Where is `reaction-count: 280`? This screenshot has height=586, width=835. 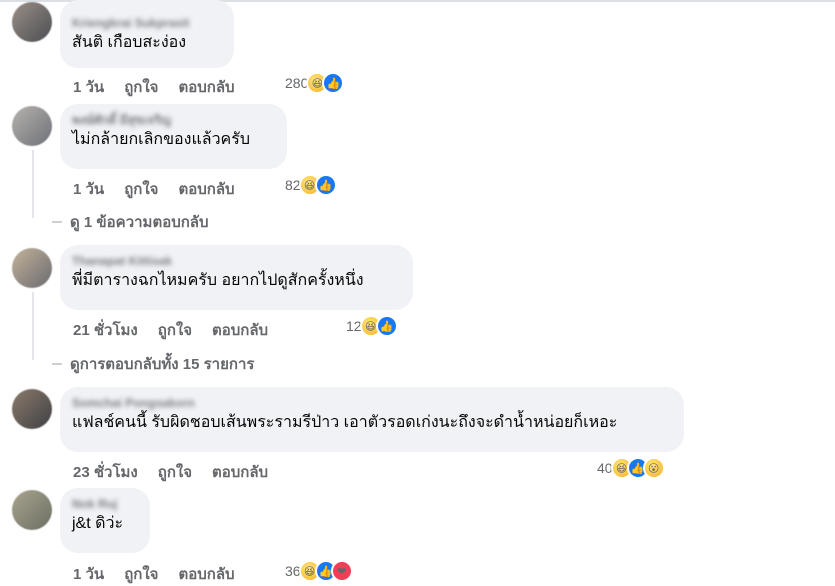 reaction-count: 280 is located at coordinates (297, 83).